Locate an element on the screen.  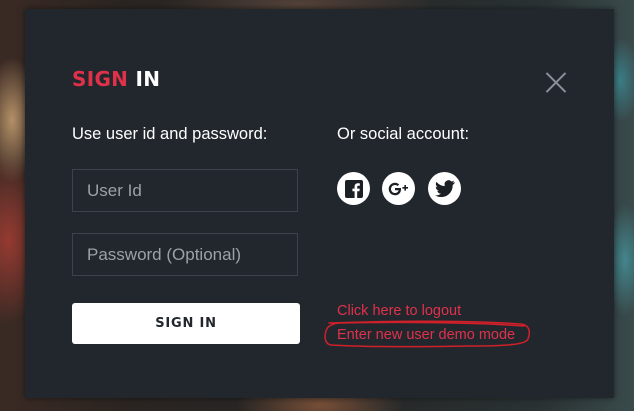
modal-title: SIGN IN is located at coordinates (116, 79).